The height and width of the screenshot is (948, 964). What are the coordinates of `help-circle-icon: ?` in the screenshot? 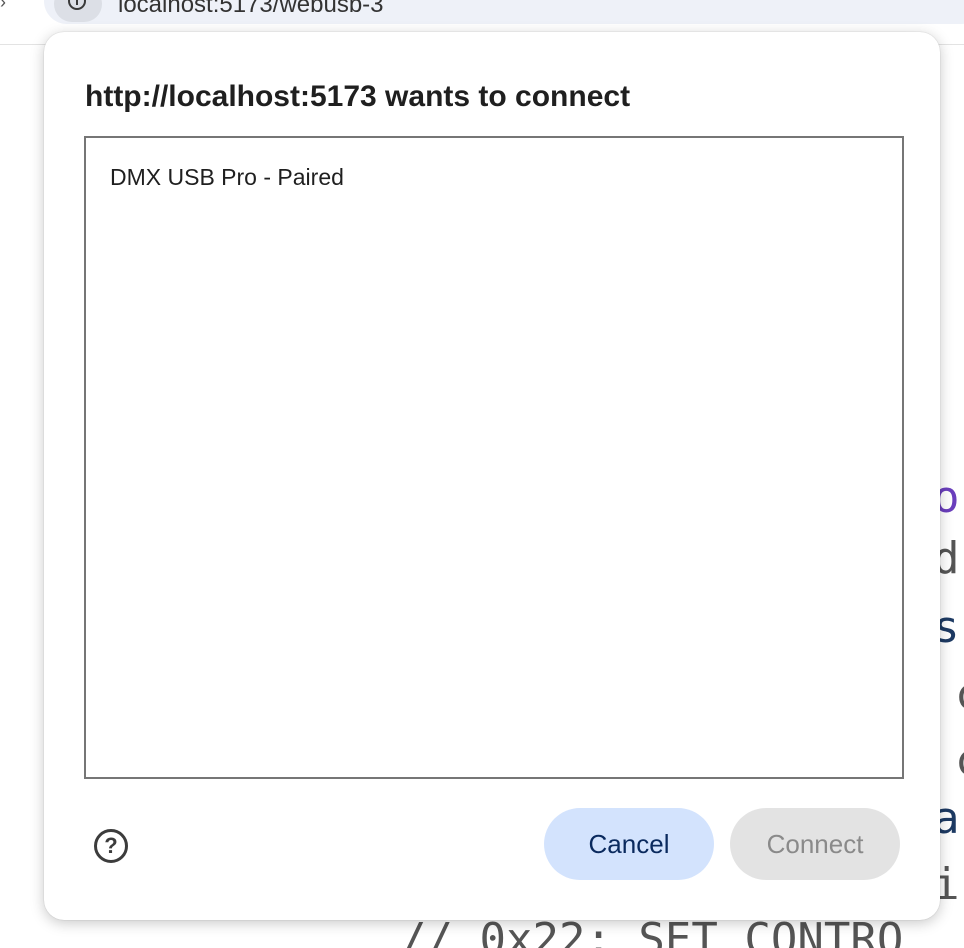 It's located at (111, 846).